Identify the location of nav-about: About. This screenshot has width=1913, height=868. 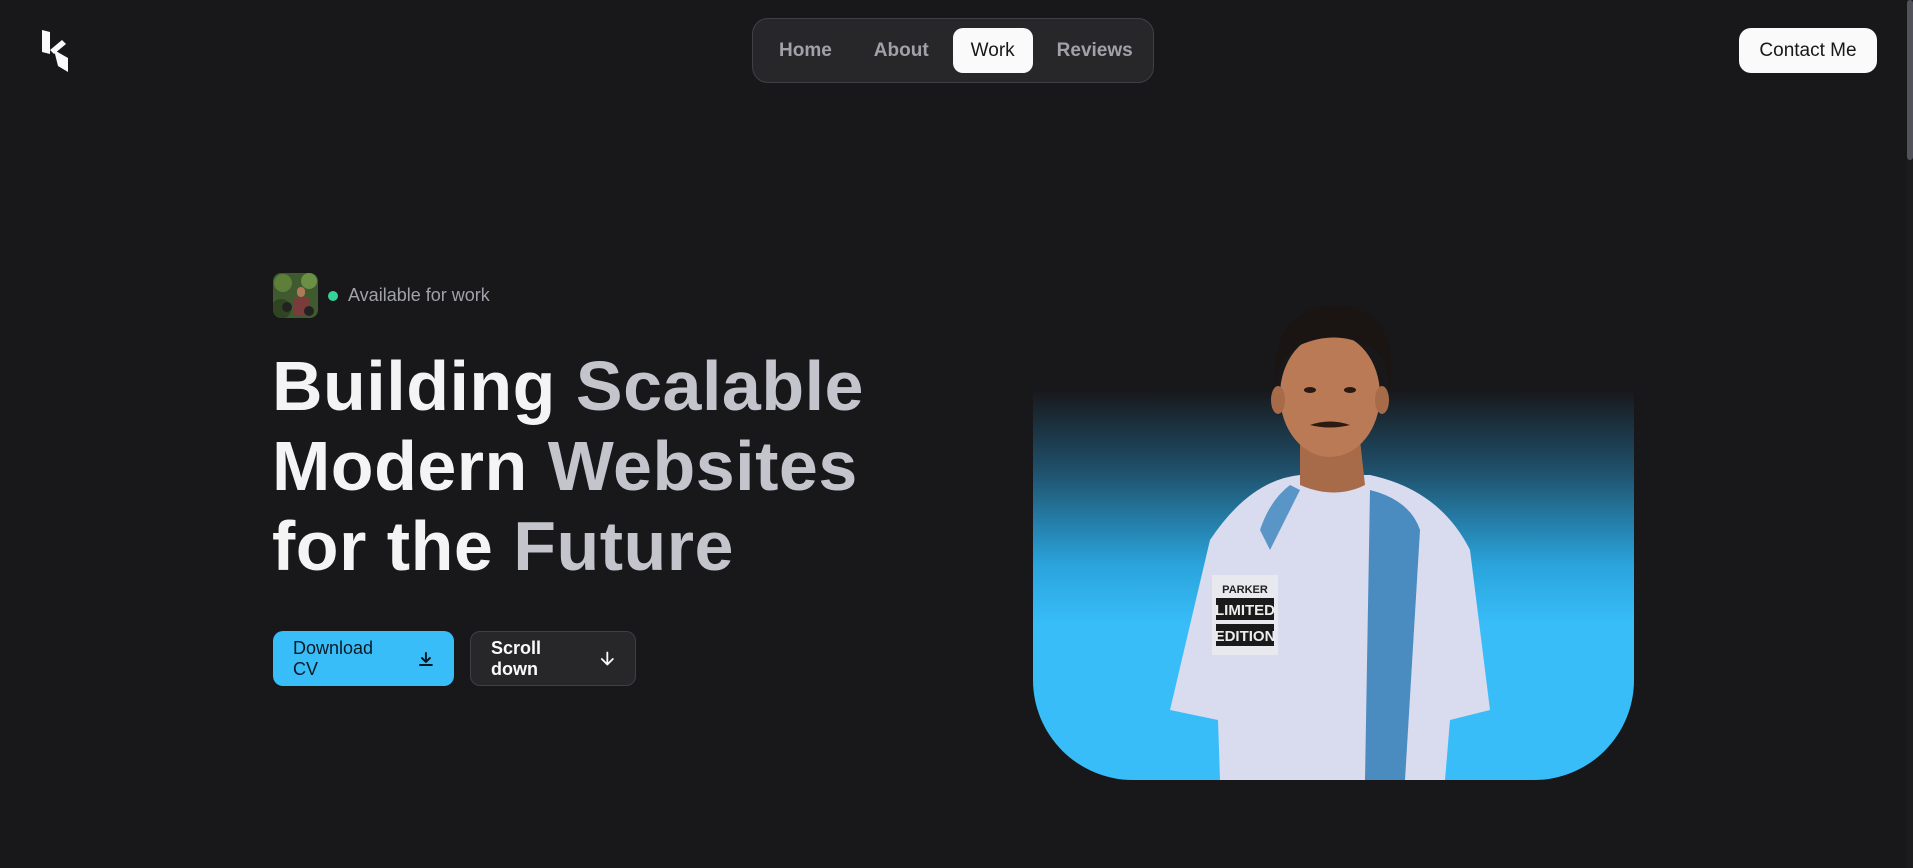
(901, 50).